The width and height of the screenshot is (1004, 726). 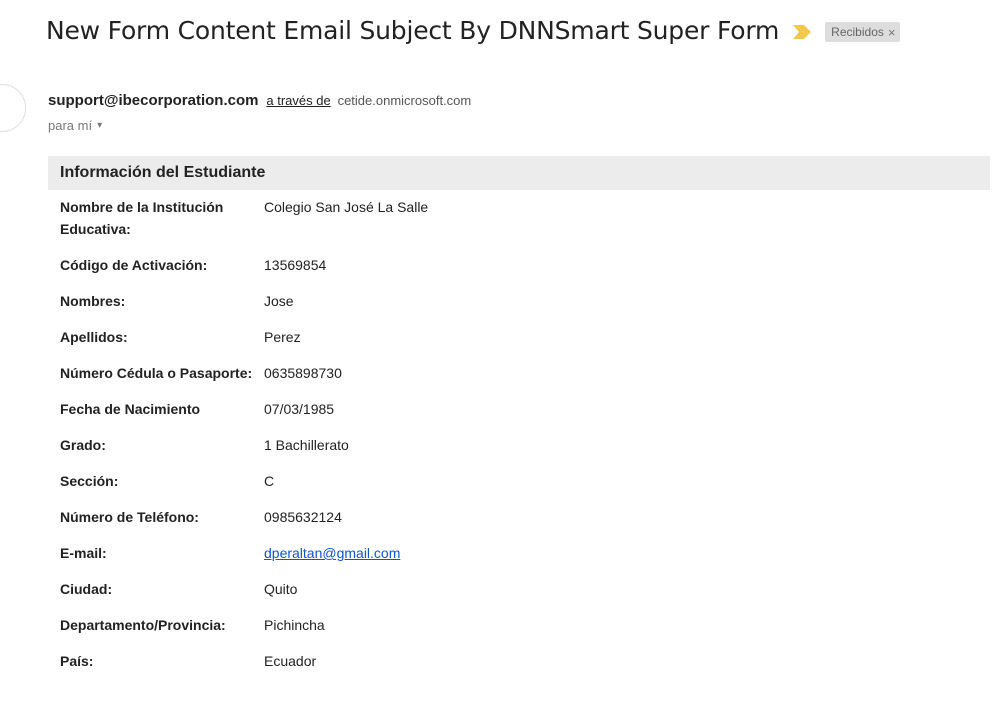 I want to click on field-label: Departamento/Provincia:, so click(x=143, y=625).